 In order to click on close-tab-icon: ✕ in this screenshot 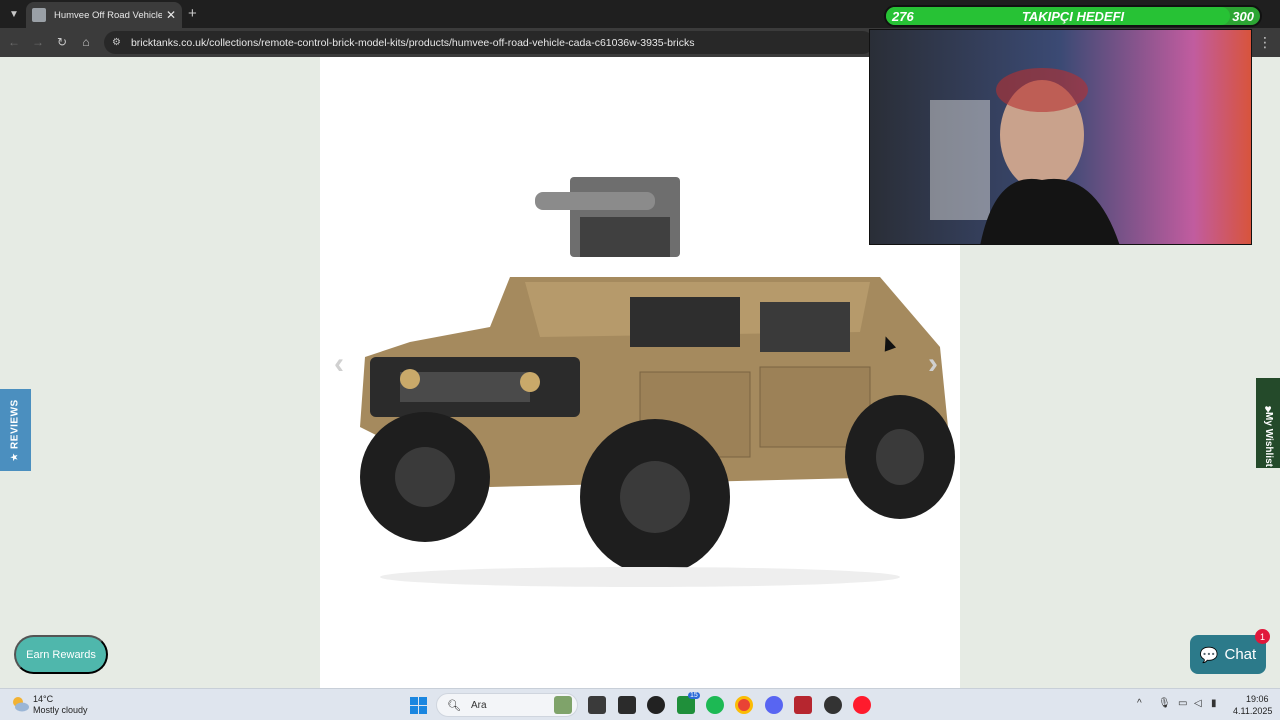, I will do `click(171, 15)`.